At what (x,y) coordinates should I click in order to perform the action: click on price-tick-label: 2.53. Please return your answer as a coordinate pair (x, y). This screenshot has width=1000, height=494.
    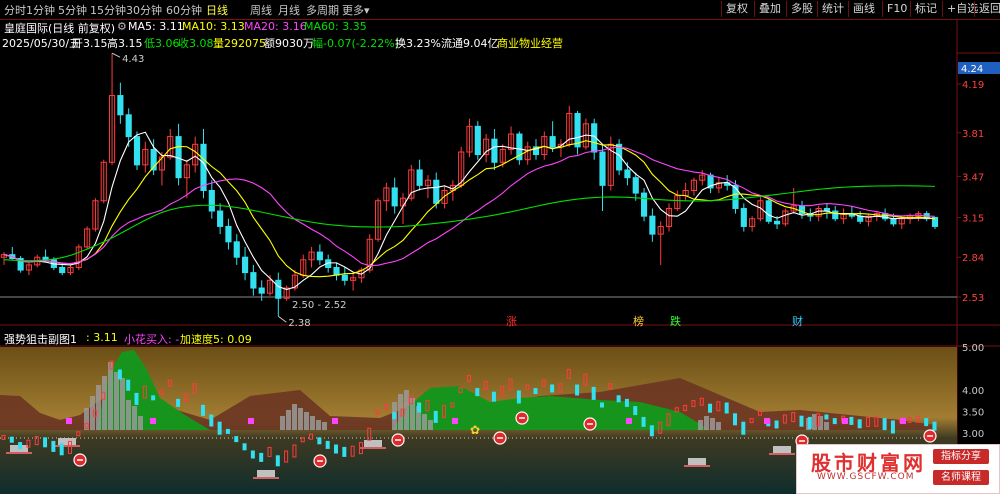
    Looking at the image, I should click on (973, 298).